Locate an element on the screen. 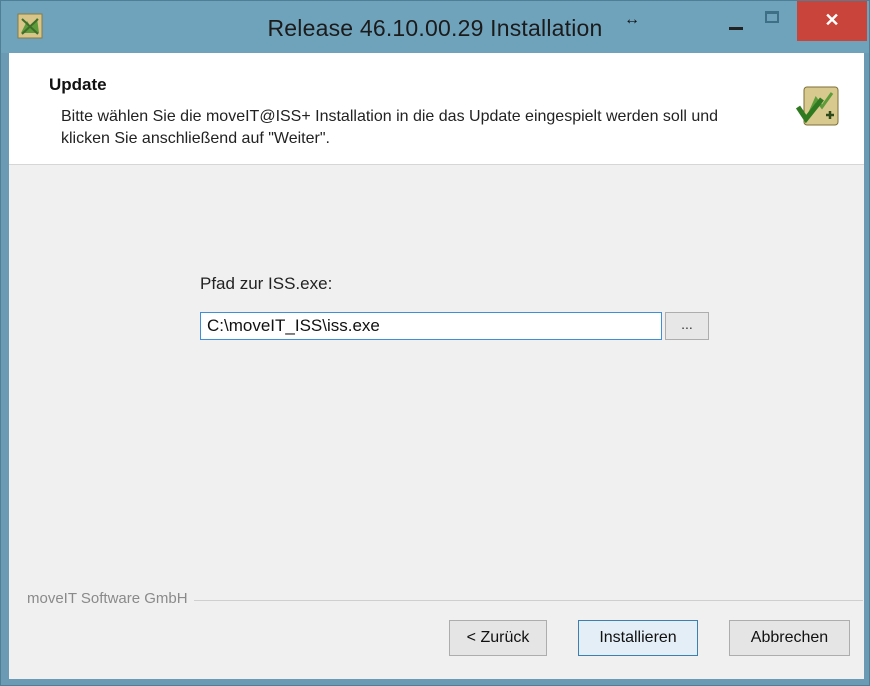 The image size is (870, 686). company-divider: moveIT Software GmbH is located at coordinates (445, 600).